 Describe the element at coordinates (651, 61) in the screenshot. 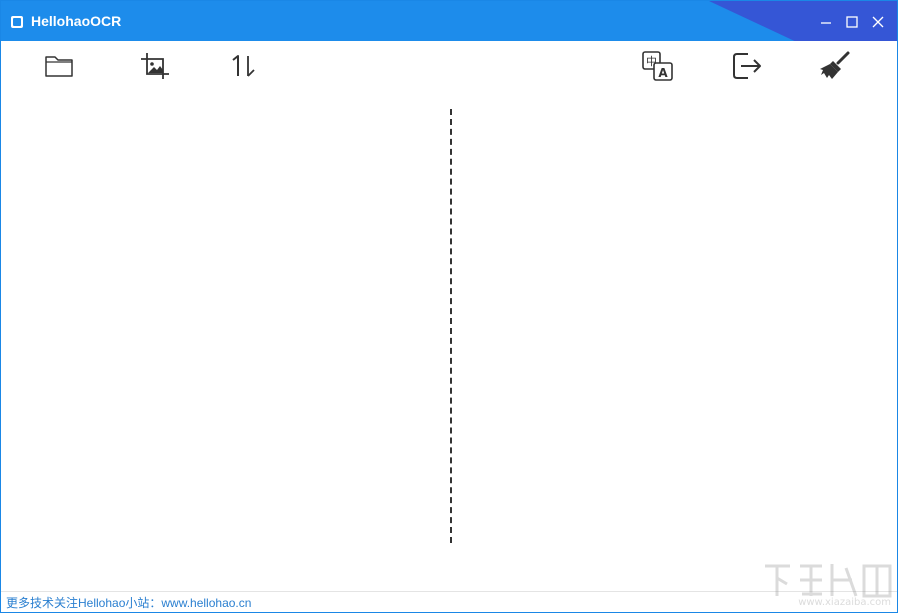

I see `translate-glyph-top: 中` at that location.